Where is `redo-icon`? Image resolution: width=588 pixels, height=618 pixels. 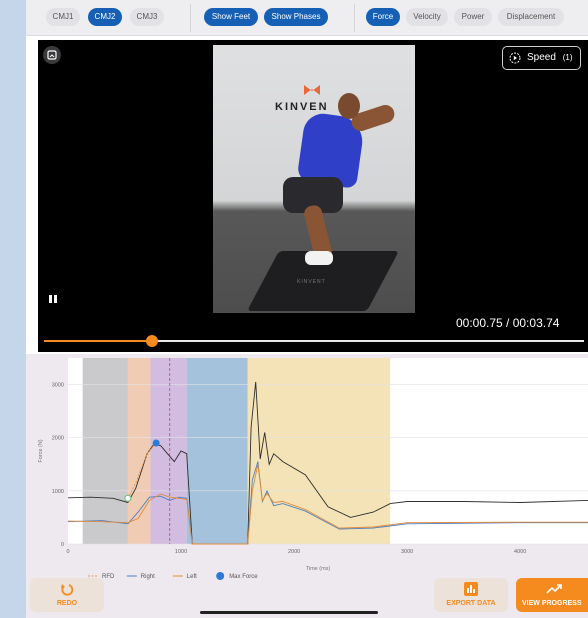
redo-icon is located at coordinates (67, 590).